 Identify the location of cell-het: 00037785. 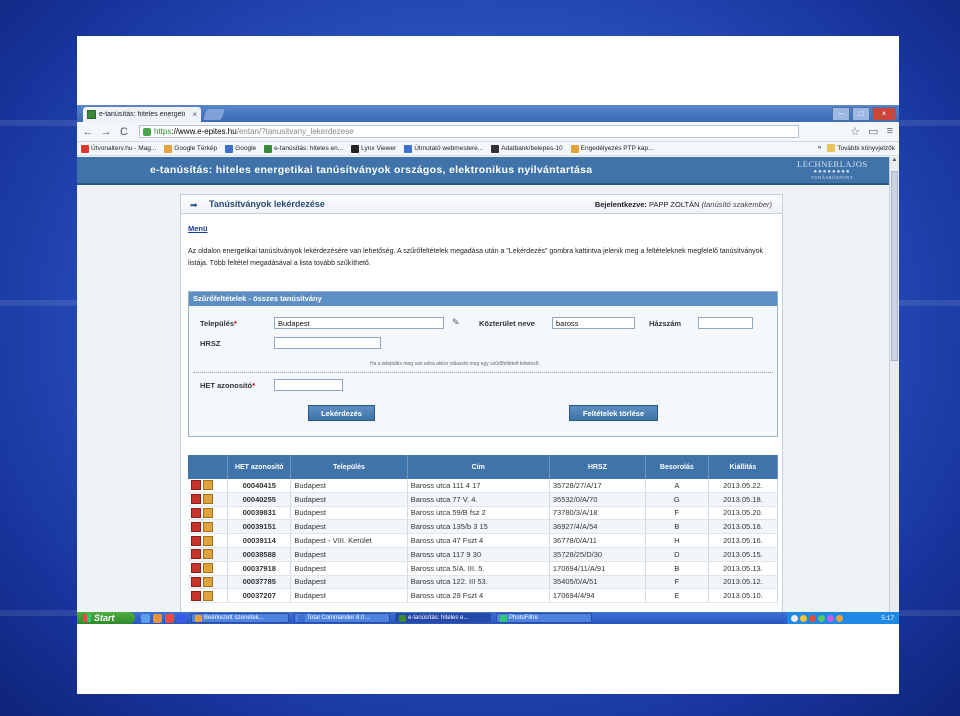
(259, 582).